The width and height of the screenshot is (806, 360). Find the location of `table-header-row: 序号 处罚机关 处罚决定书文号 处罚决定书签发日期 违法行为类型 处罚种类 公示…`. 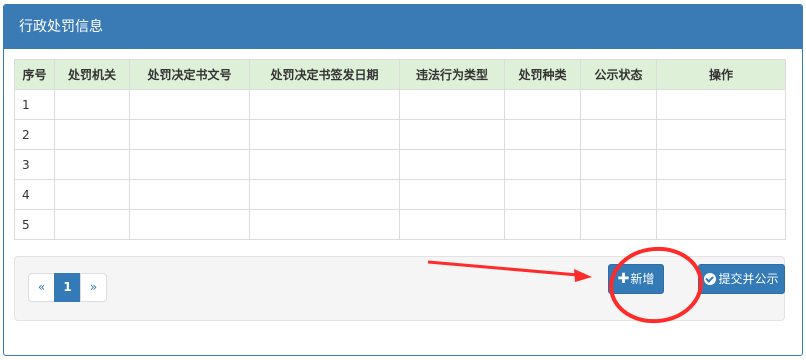

table-header-row: 序号 处罚机关 处罚决定书文号 处罚决定书签发日期 违法行为类型 处罚种类 公示… is located at coordinates (400, 74).